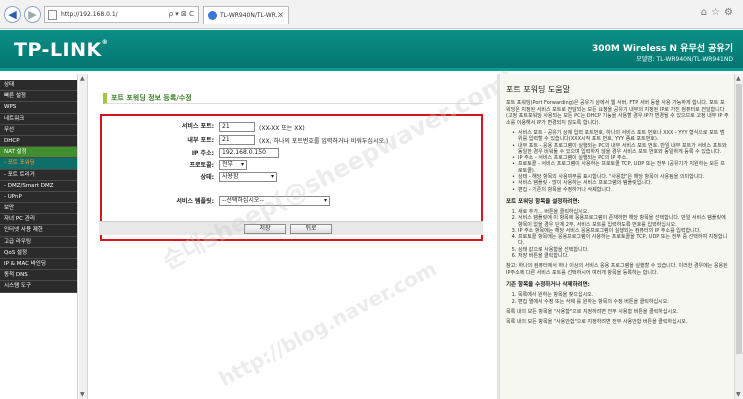 The image size is (743, 399). Describe the element at coordinates (38, 253) in the screenshot. I see `sidebar-item: QoS 설정` at that location.